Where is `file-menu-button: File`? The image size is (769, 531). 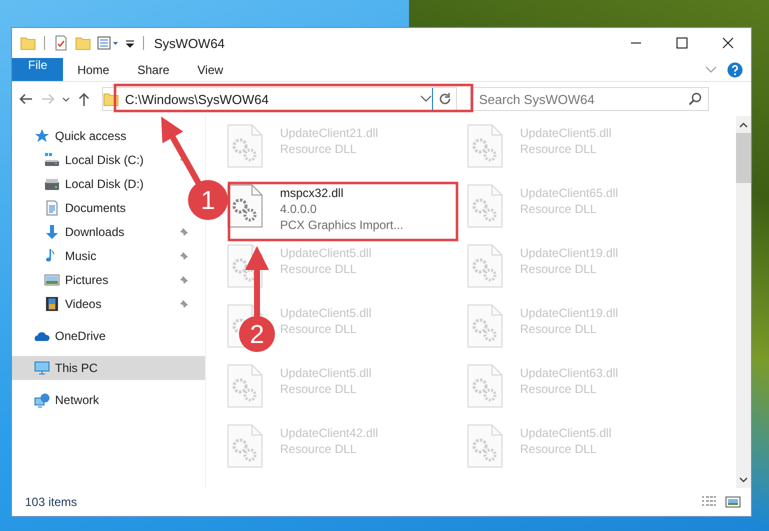
file-menu-button: File is located at coordinates (38, 69).